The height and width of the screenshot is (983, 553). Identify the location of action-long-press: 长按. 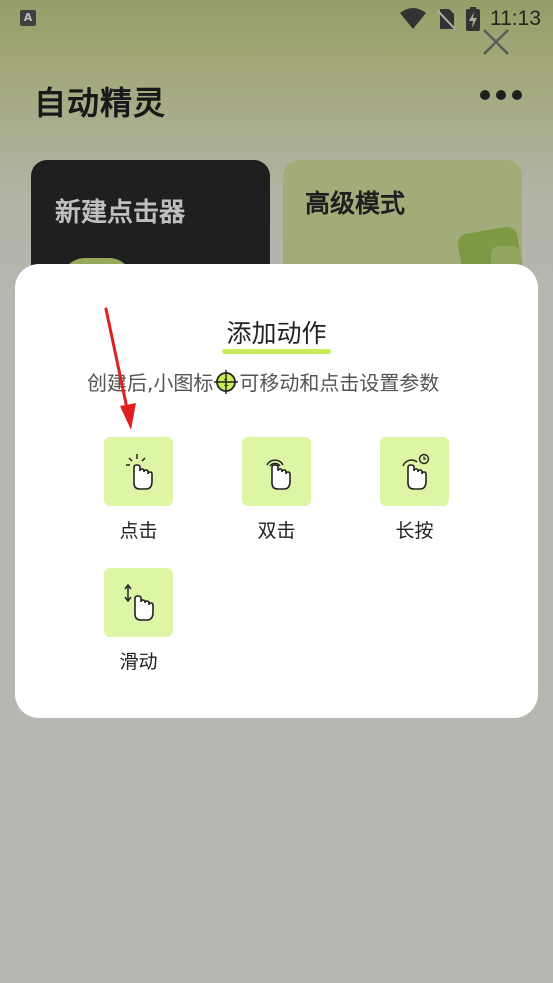
(414, 490).